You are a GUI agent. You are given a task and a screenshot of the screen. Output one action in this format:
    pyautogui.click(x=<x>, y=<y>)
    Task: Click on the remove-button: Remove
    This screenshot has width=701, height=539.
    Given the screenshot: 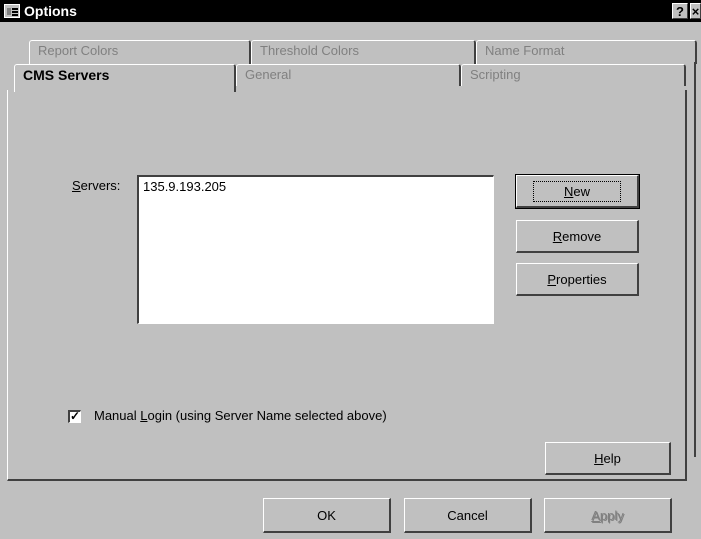 What is the action you would take?
    pyautogui.click(x=577, y=236)
    